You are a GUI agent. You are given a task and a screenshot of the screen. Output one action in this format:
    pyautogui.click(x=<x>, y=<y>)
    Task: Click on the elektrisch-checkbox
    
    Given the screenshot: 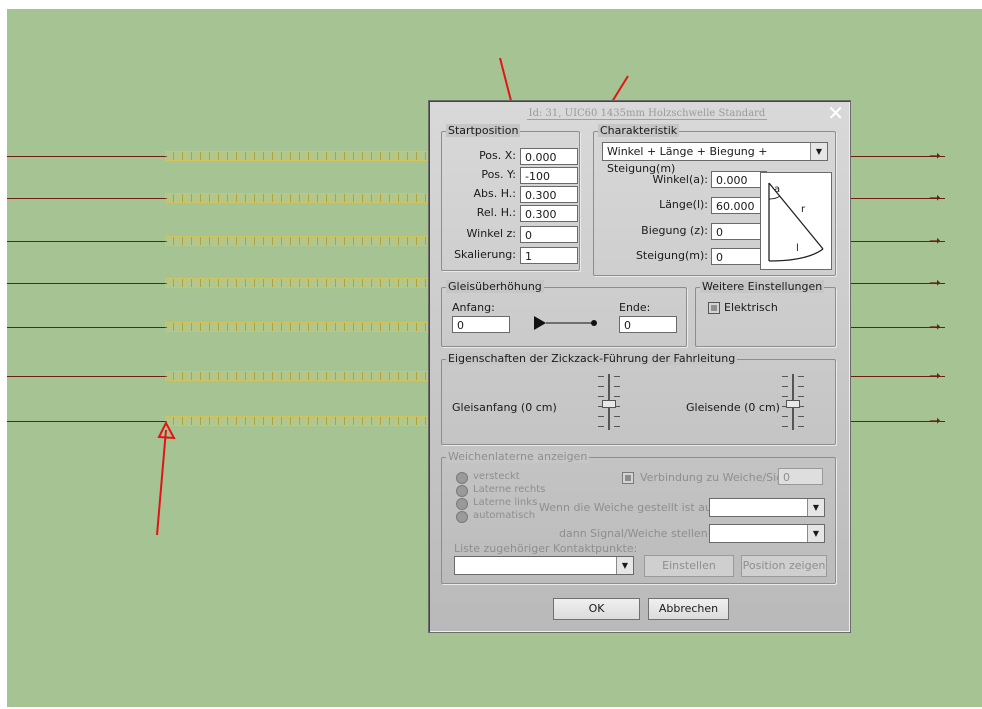 What is the action you would take?
    pyautogui.click(x=714, y=308)
    